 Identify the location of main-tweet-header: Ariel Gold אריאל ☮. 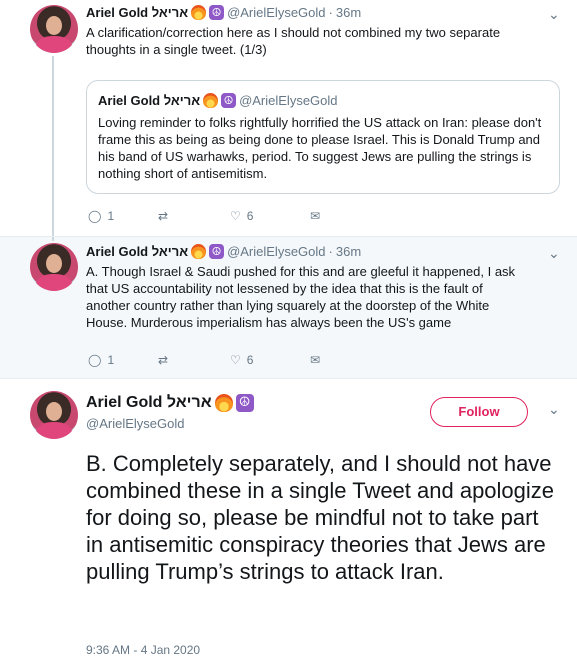
(170, 403).